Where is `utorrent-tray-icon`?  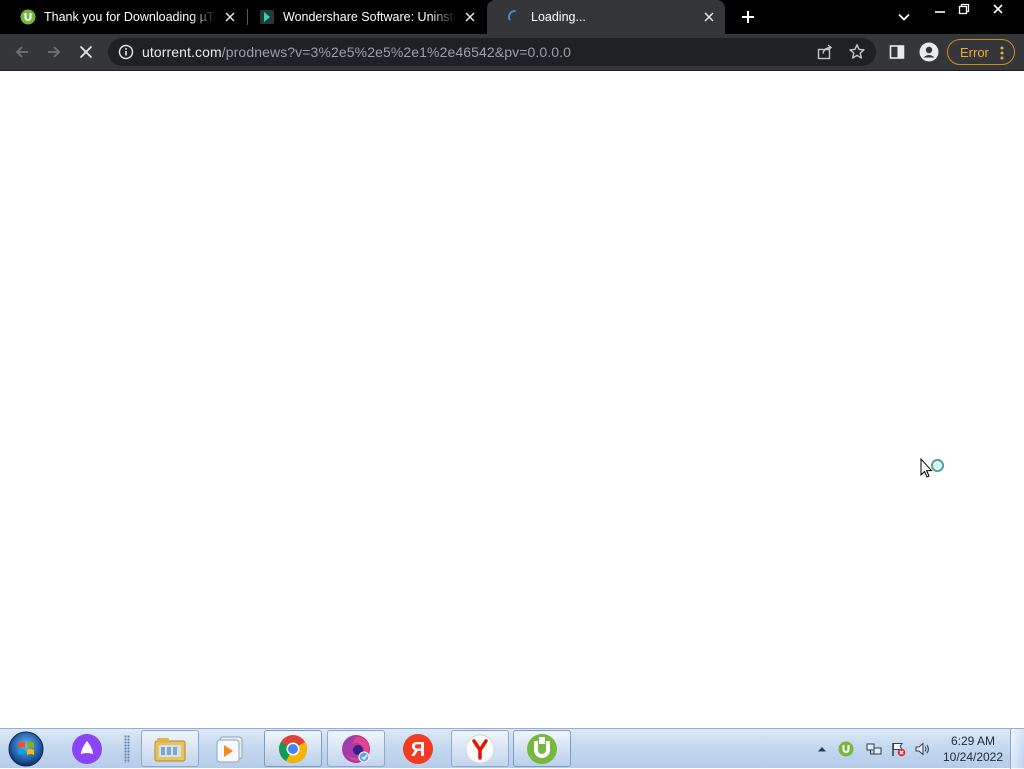
utorrent-tray-icon is located at coordinates (846, 749).